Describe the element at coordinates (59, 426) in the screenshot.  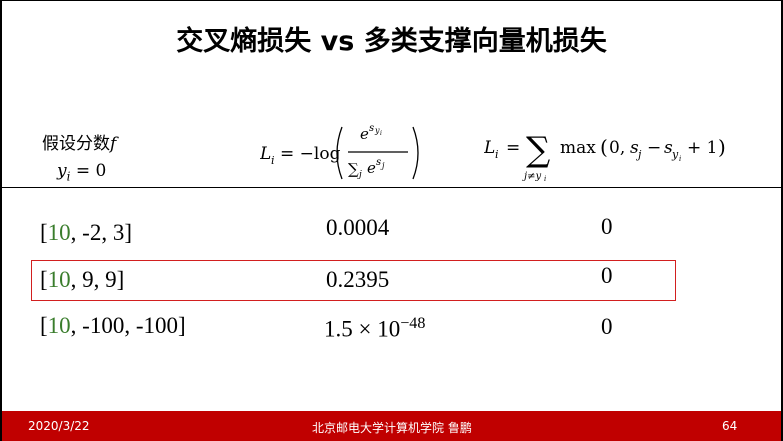
I see `footer-date: 2020/3/22` at that location.